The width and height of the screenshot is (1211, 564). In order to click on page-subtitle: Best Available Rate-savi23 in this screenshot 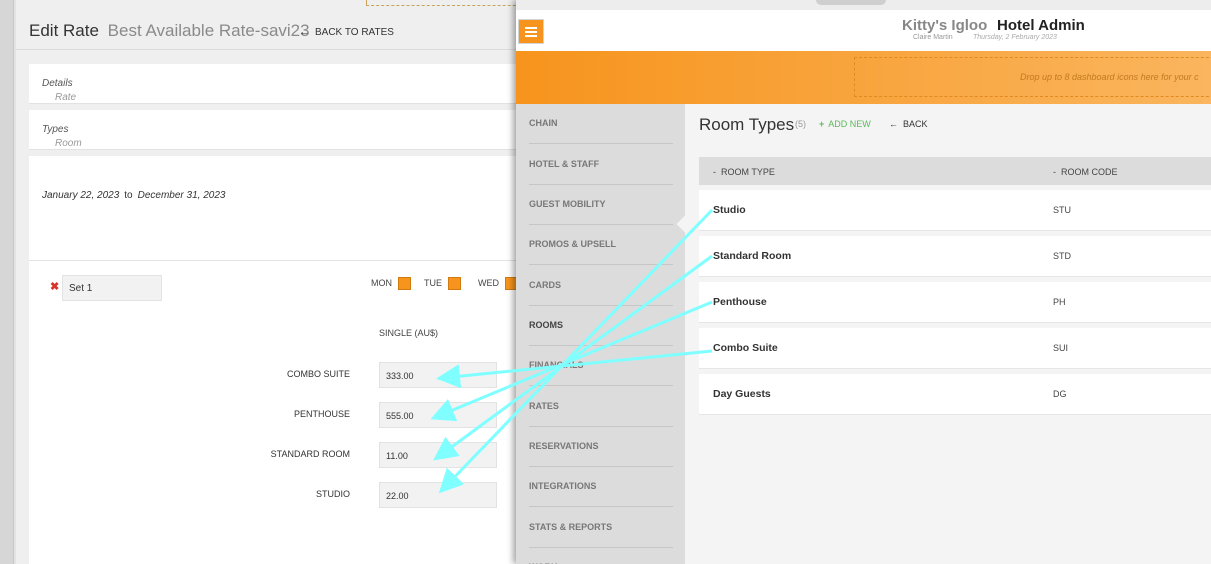, I will do `click(208, 30)`.